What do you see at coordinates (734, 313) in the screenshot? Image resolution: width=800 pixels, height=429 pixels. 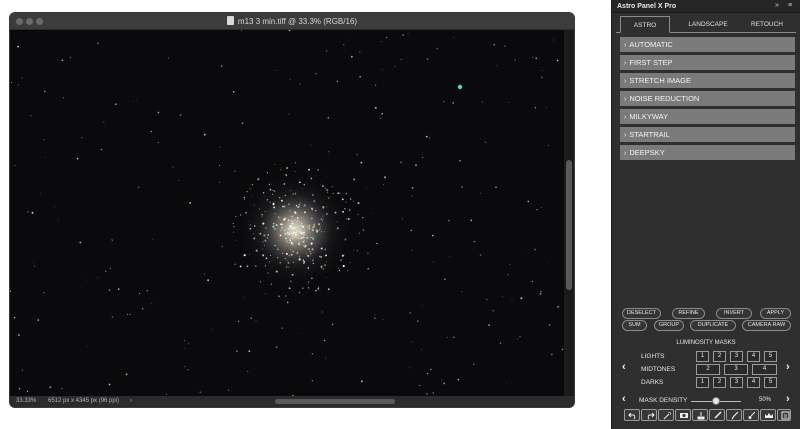 I see `invert-button: INVERT` at bounding box center [734, 313].